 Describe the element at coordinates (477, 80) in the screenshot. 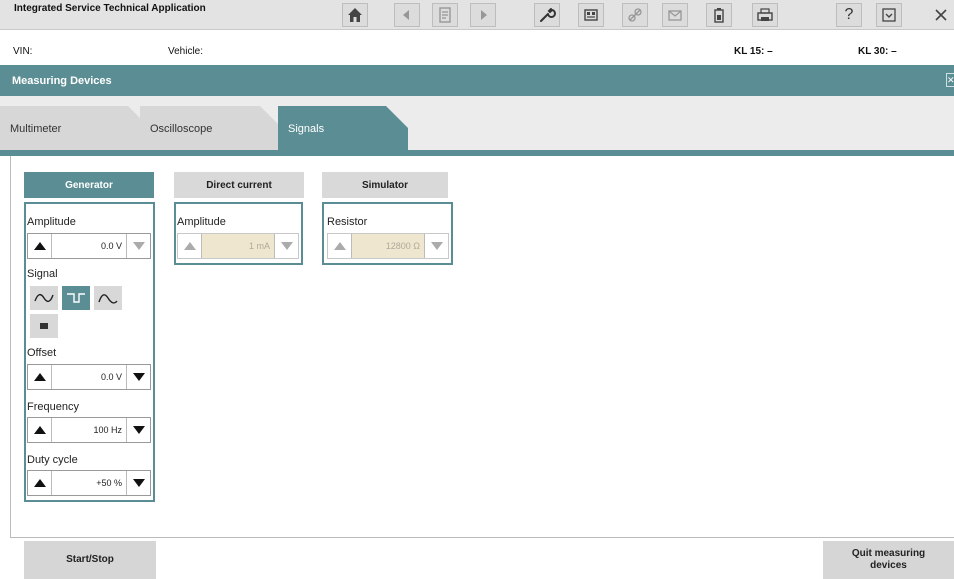

I see `section-header: Measuring Devices ✕` at that location.